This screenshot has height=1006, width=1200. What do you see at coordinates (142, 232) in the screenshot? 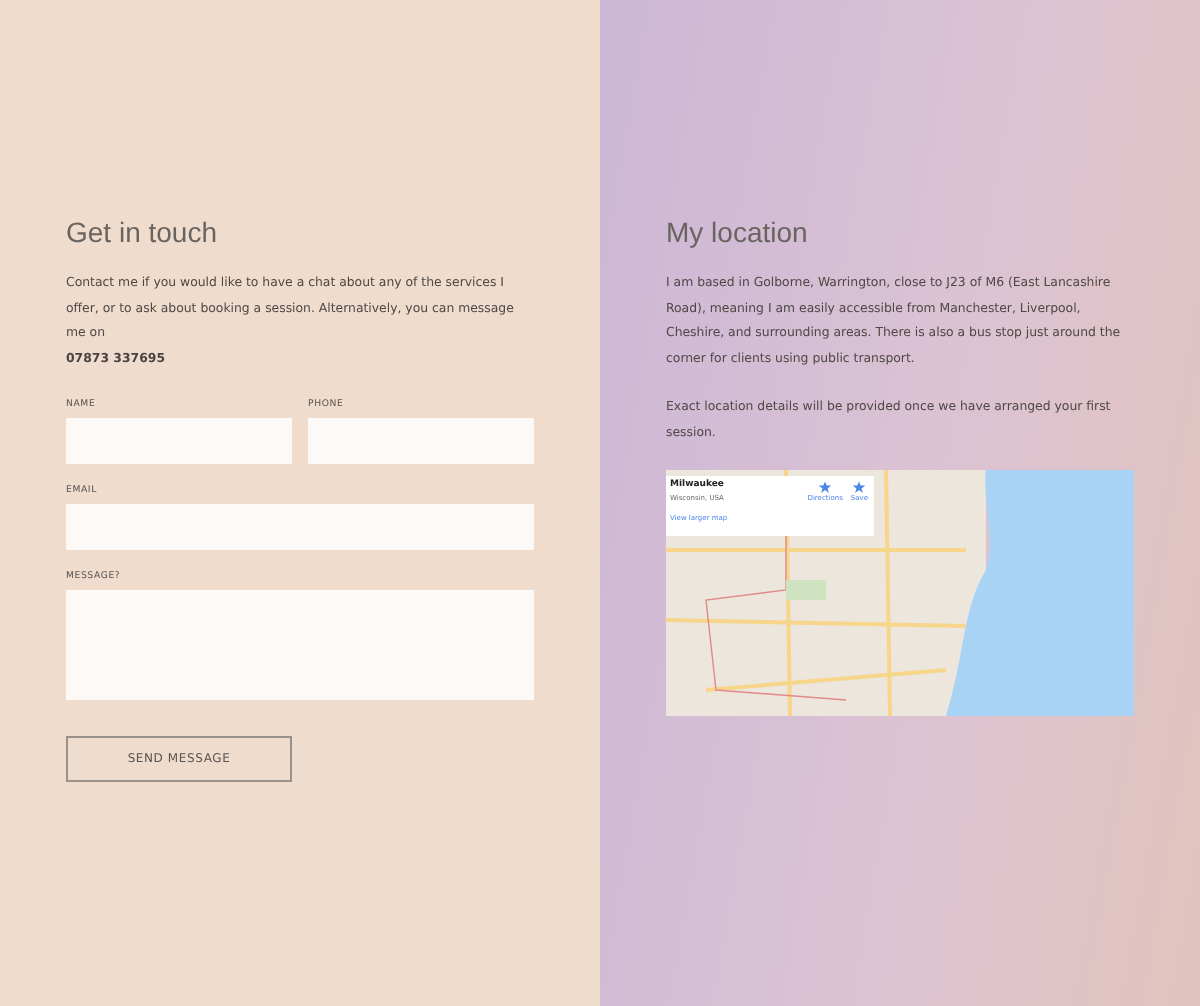
I see `section-title: Get in touch` at bounding box center [142, 232].